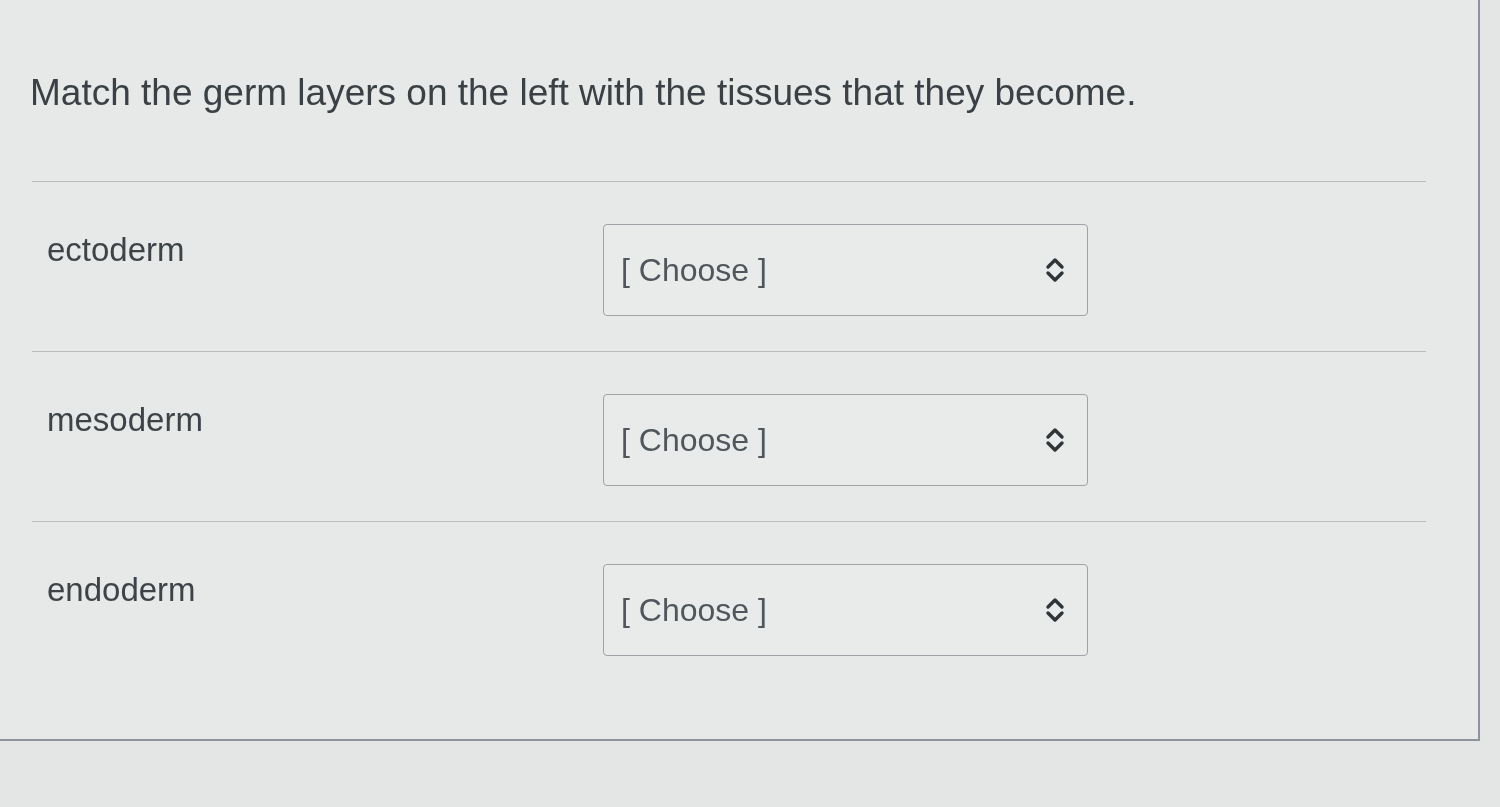 This screenshot has height=807, width=1500. What do you see at coordinates (125, 420) in the screenshot?
I see `answer-label: mesoderm` at bounding box center [125, 420].